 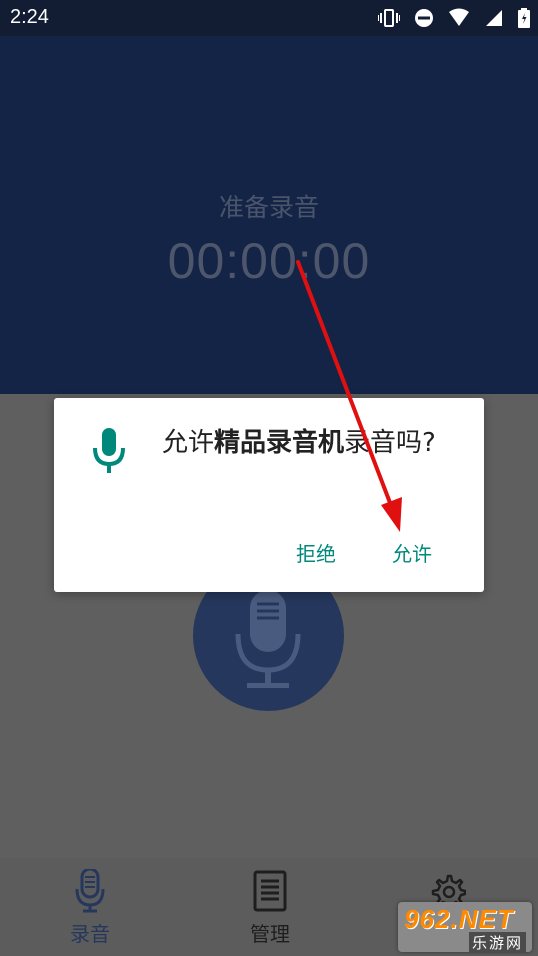 I want to click on watermark-logo: 962.NET 乐游网, so click(x=465, y=927).